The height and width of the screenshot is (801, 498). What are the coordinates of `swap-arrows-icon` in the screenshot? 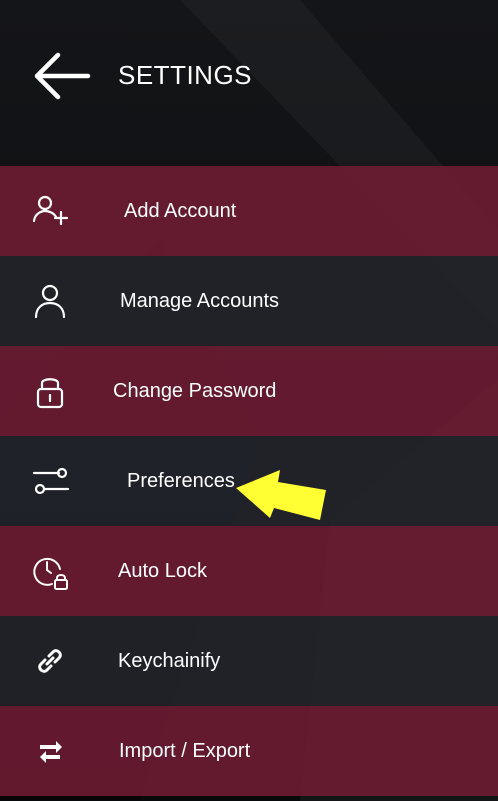 It's located at (51, 752).